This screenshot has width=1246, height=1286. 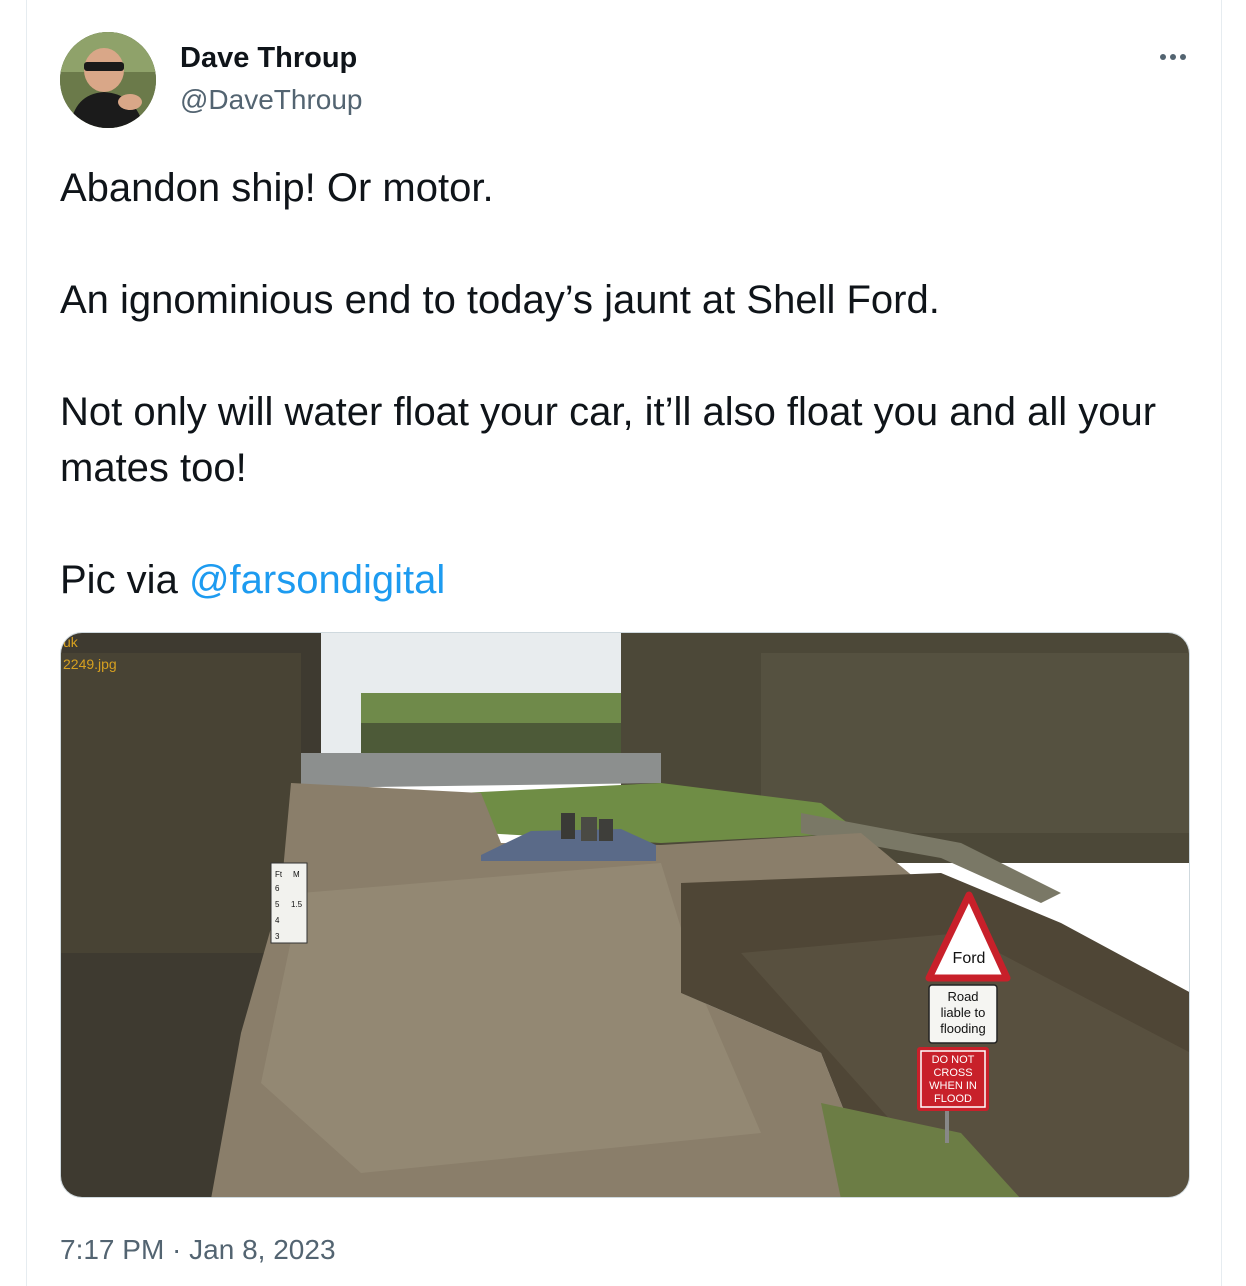 I want to click on gauge-mark: 4, so click(x=277, y=920).